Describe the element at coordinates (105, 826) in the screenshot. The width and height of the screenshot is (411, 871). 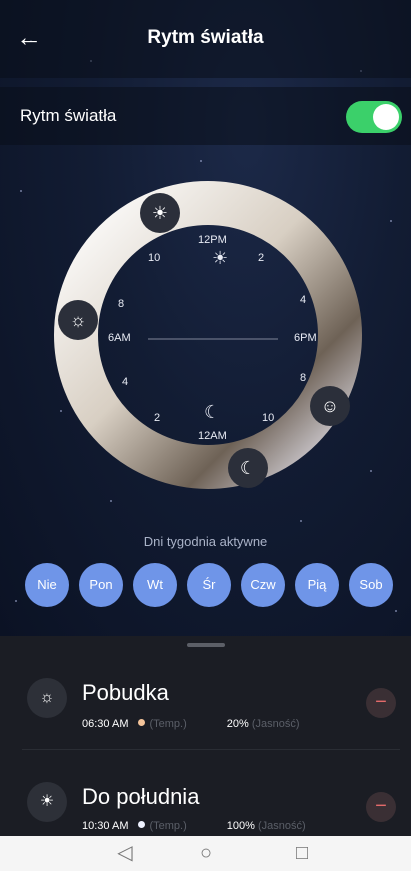
I see `schedule-item-time: 10:30 AM` at that location.